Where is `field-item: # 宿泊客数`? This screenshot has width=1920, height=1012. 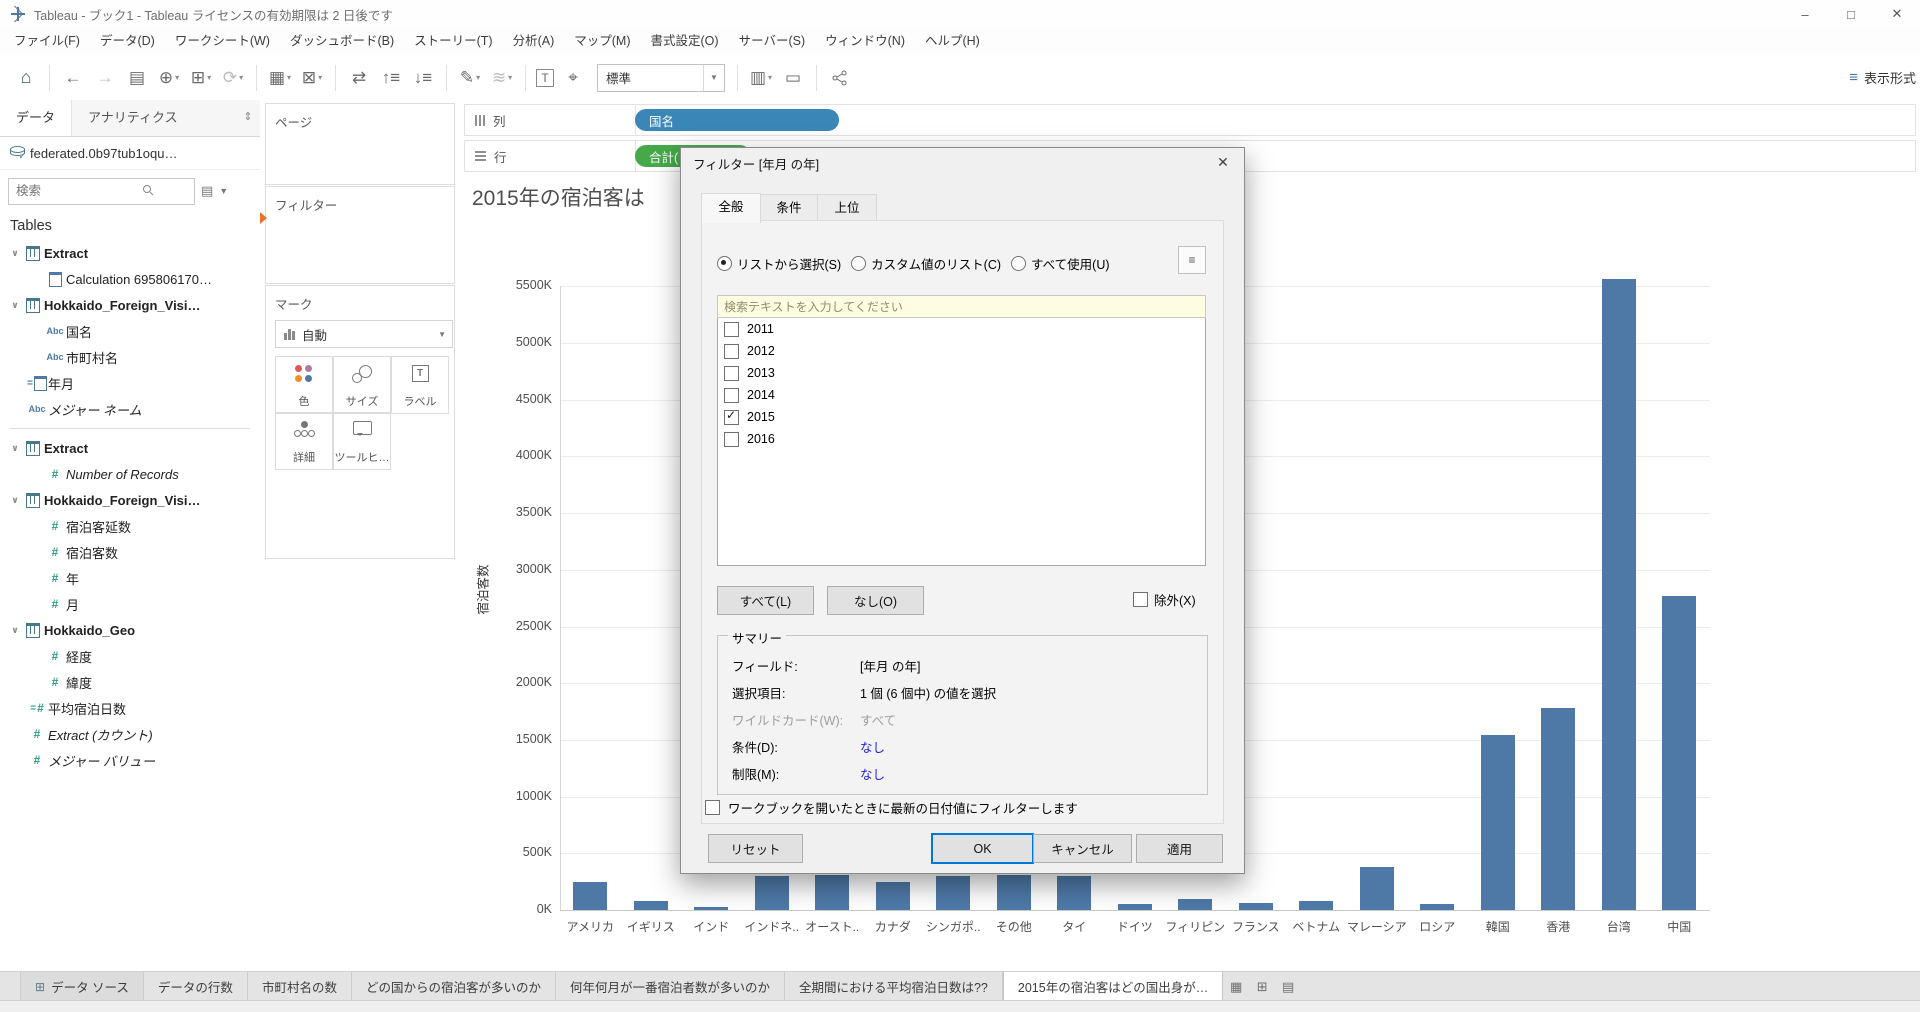
field-item: # 宿泊客数 is located at coordinates (130, 552).